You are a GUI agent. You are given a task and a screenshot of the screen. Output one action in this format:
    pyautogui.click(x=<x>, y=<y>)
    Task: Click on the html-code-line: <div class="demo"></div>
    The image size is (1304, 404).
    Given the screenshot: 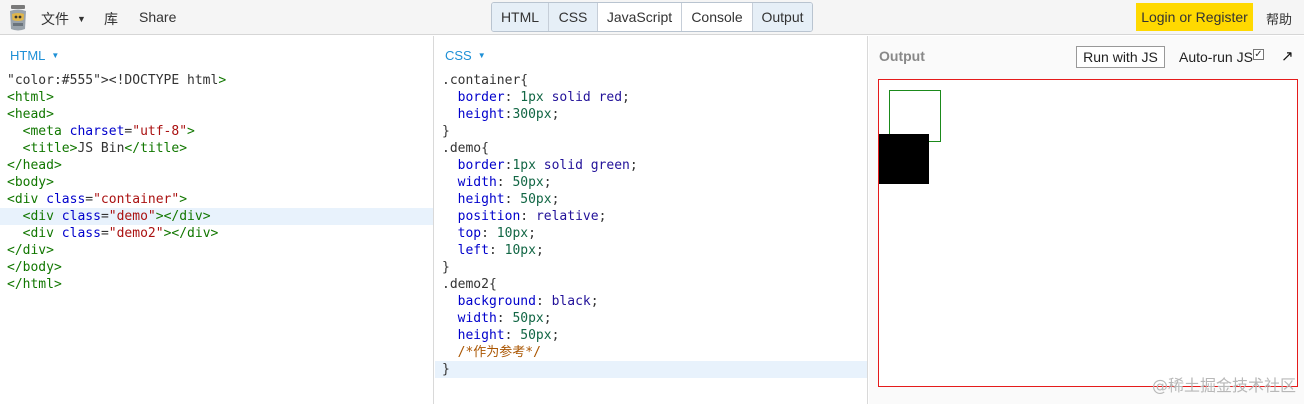 What is the action you would take?
    pyautogui.click(x=216, y=216)
    